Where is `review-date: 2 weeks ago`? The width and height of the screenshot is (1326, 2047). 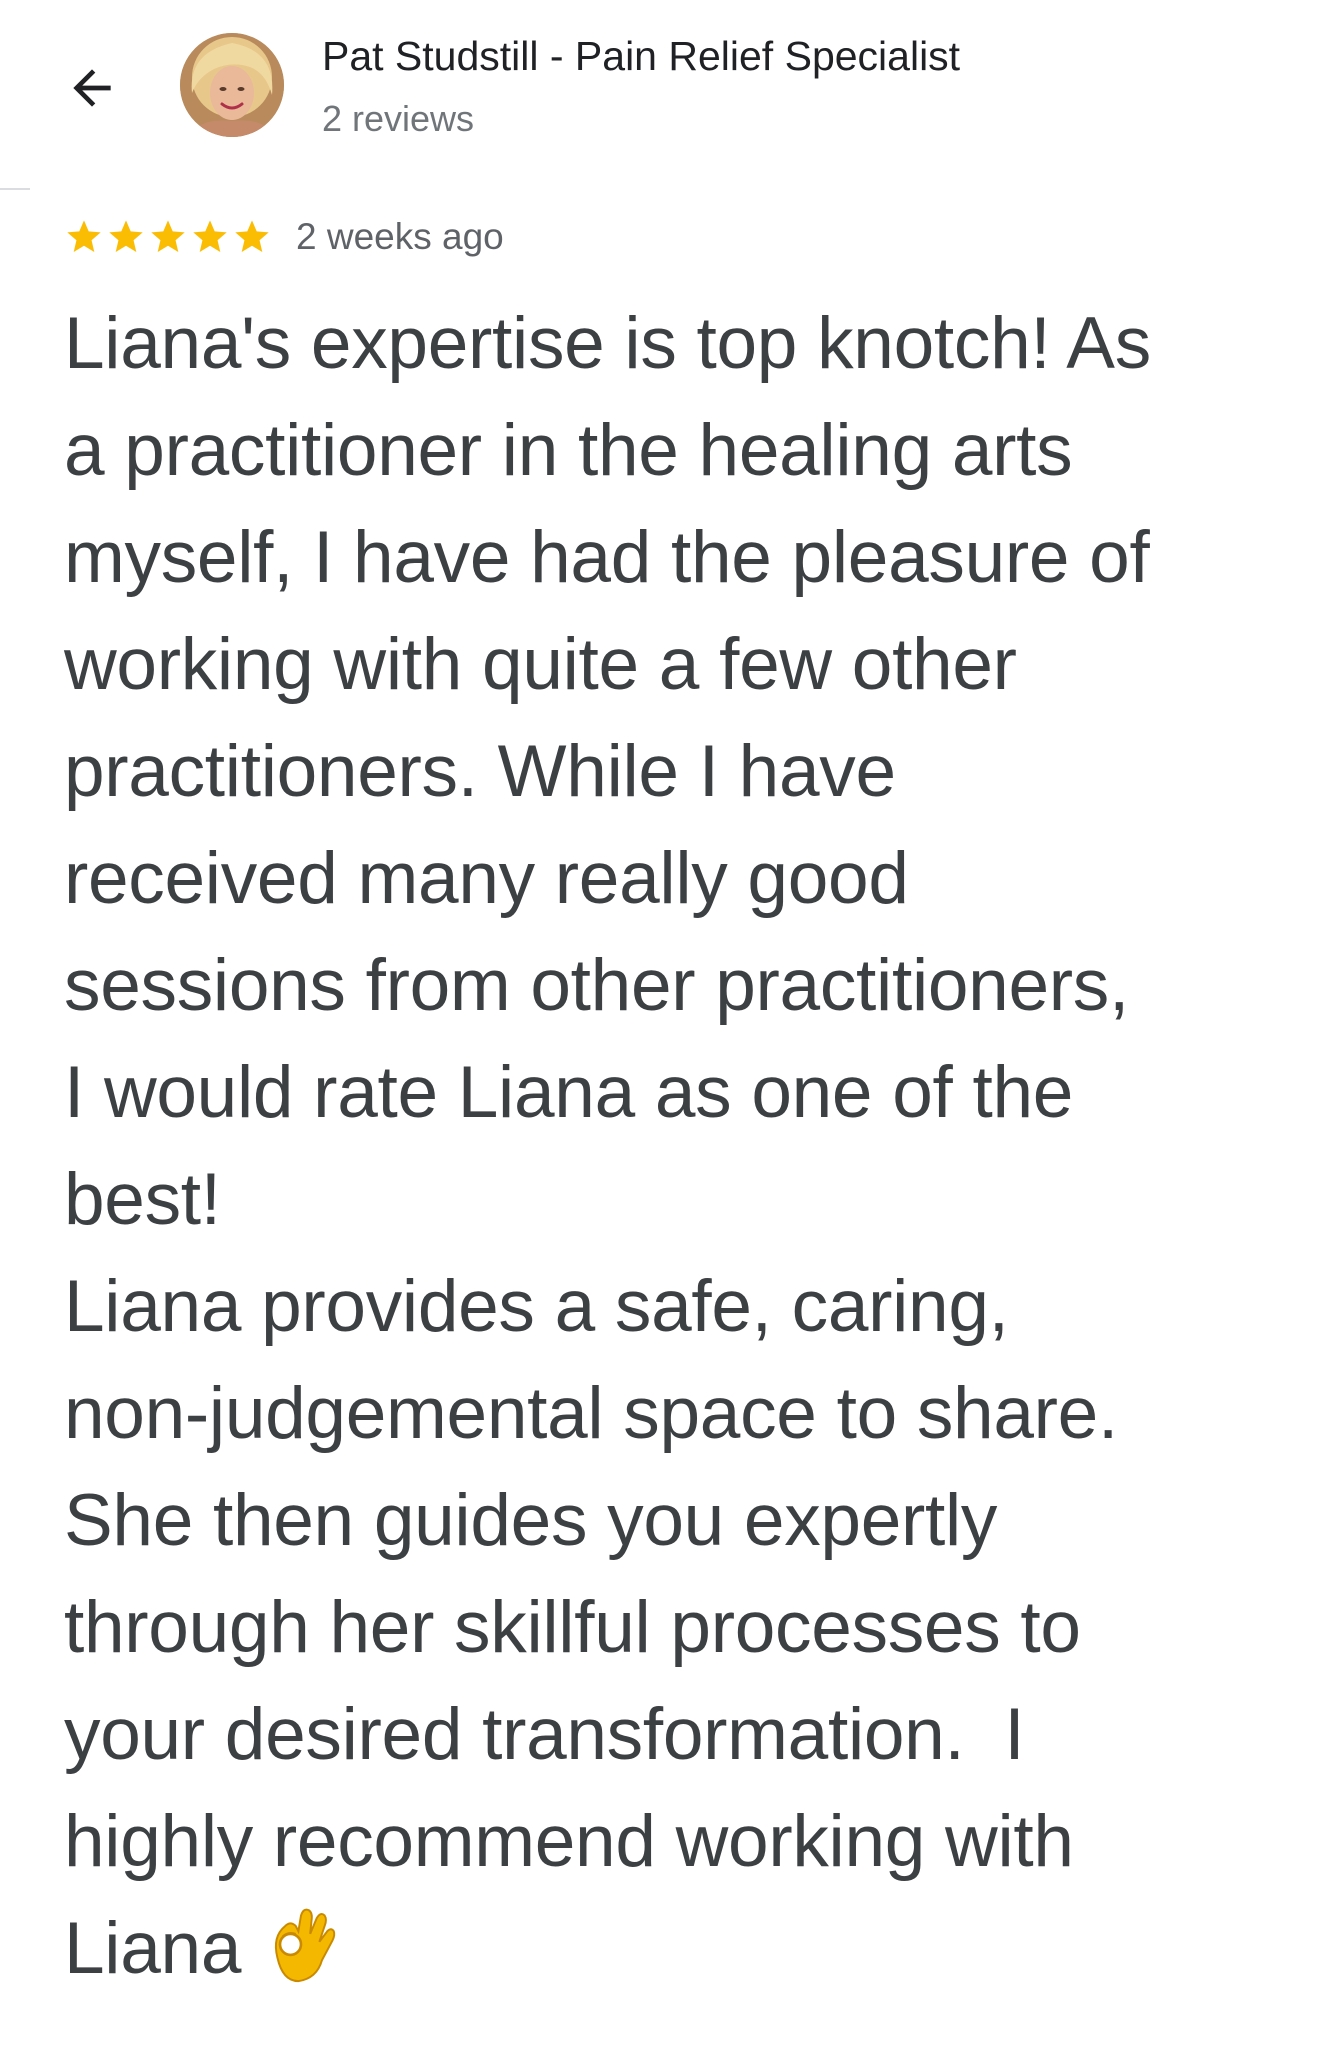 review-date: 2 weeks ago is located at coordinates (400, 236).